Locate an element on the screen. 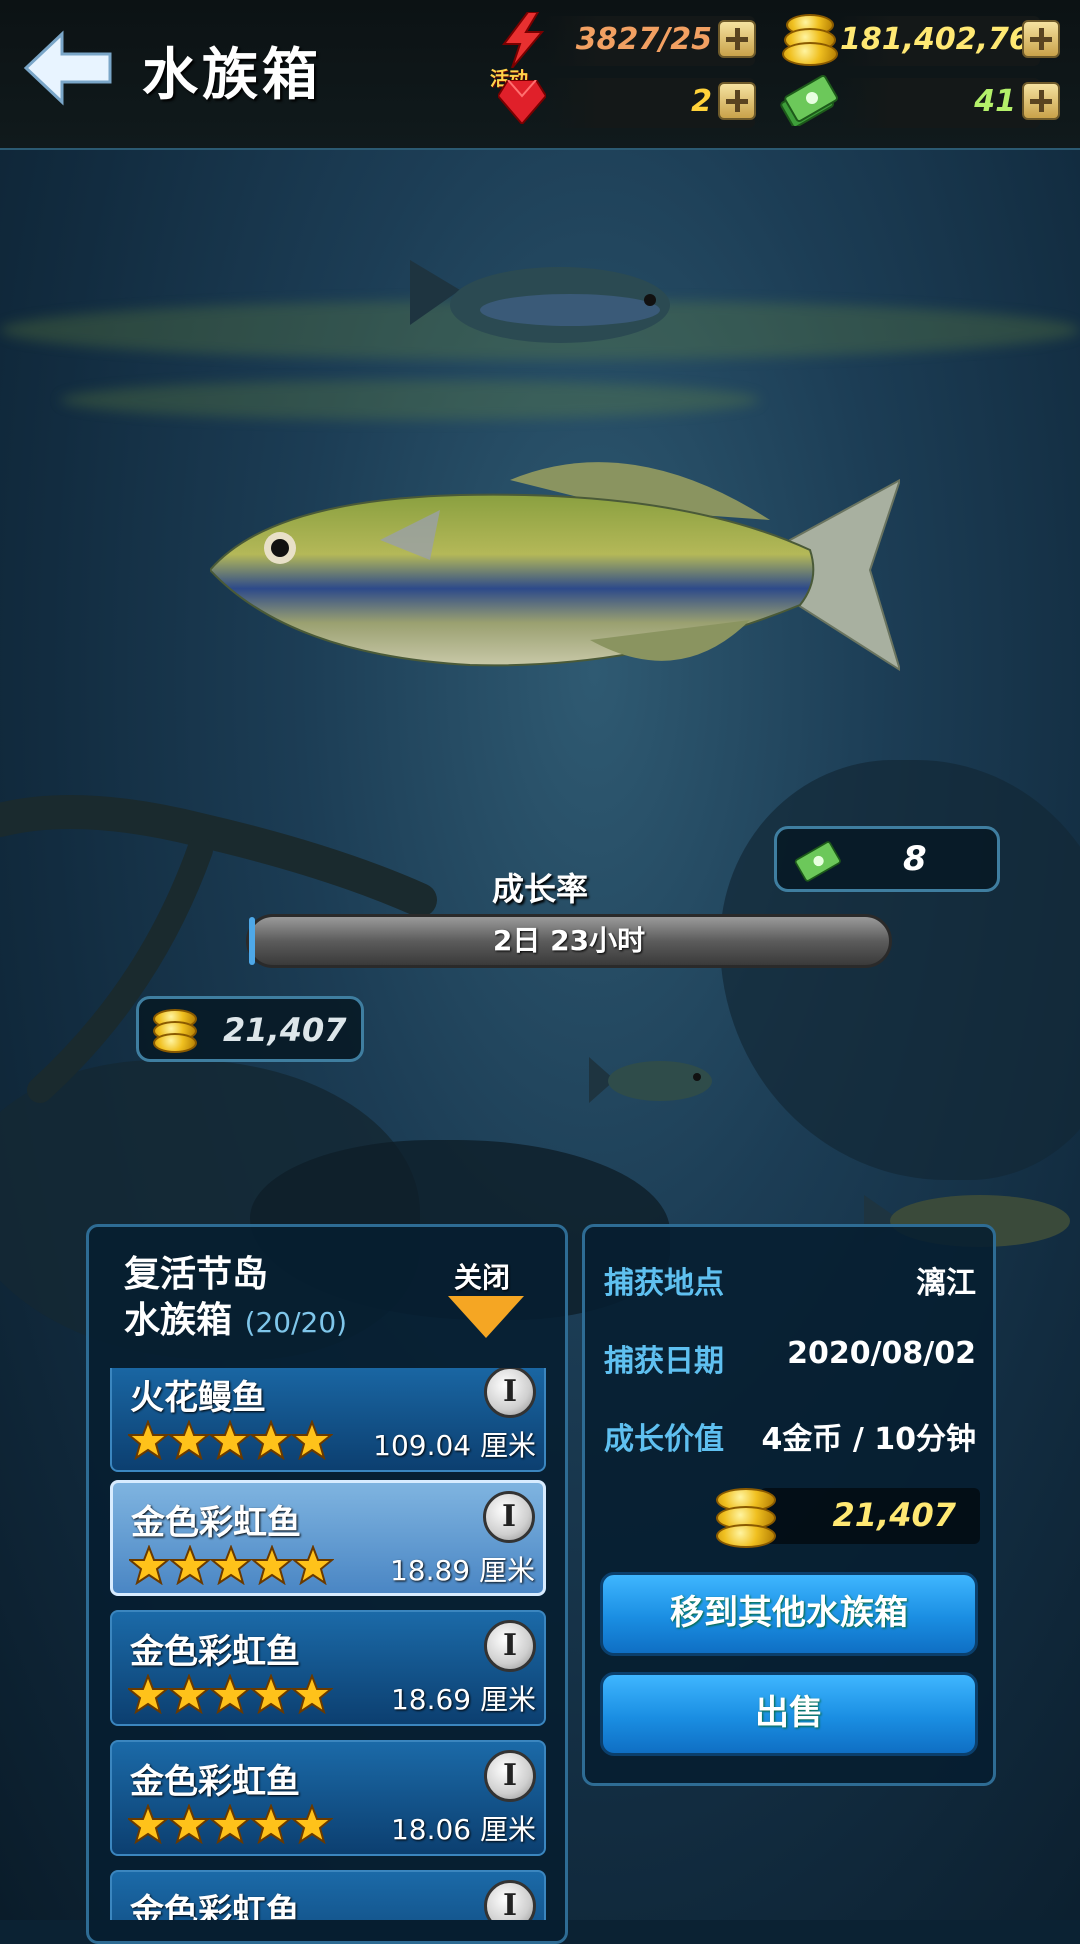 The height and width of the screenshot is (1944, 1080). top-bar: 水族箱 3827/25 活动 2 181,402,762 41 is located at coordinates (540, 75).